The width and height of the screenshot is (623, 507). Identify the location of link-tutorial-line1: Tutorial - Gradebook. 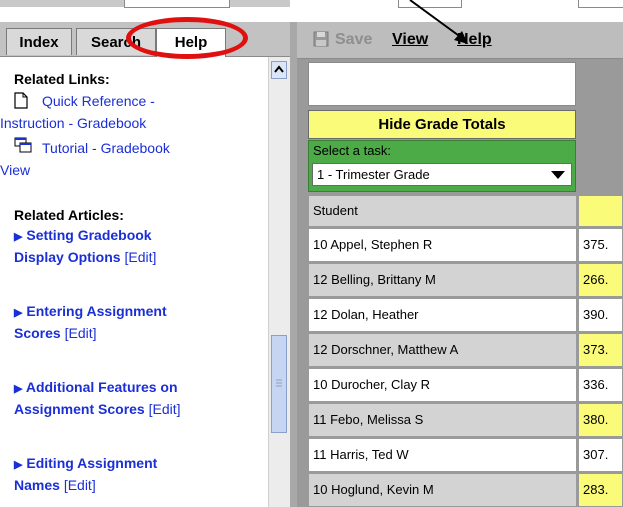
(106, 148).